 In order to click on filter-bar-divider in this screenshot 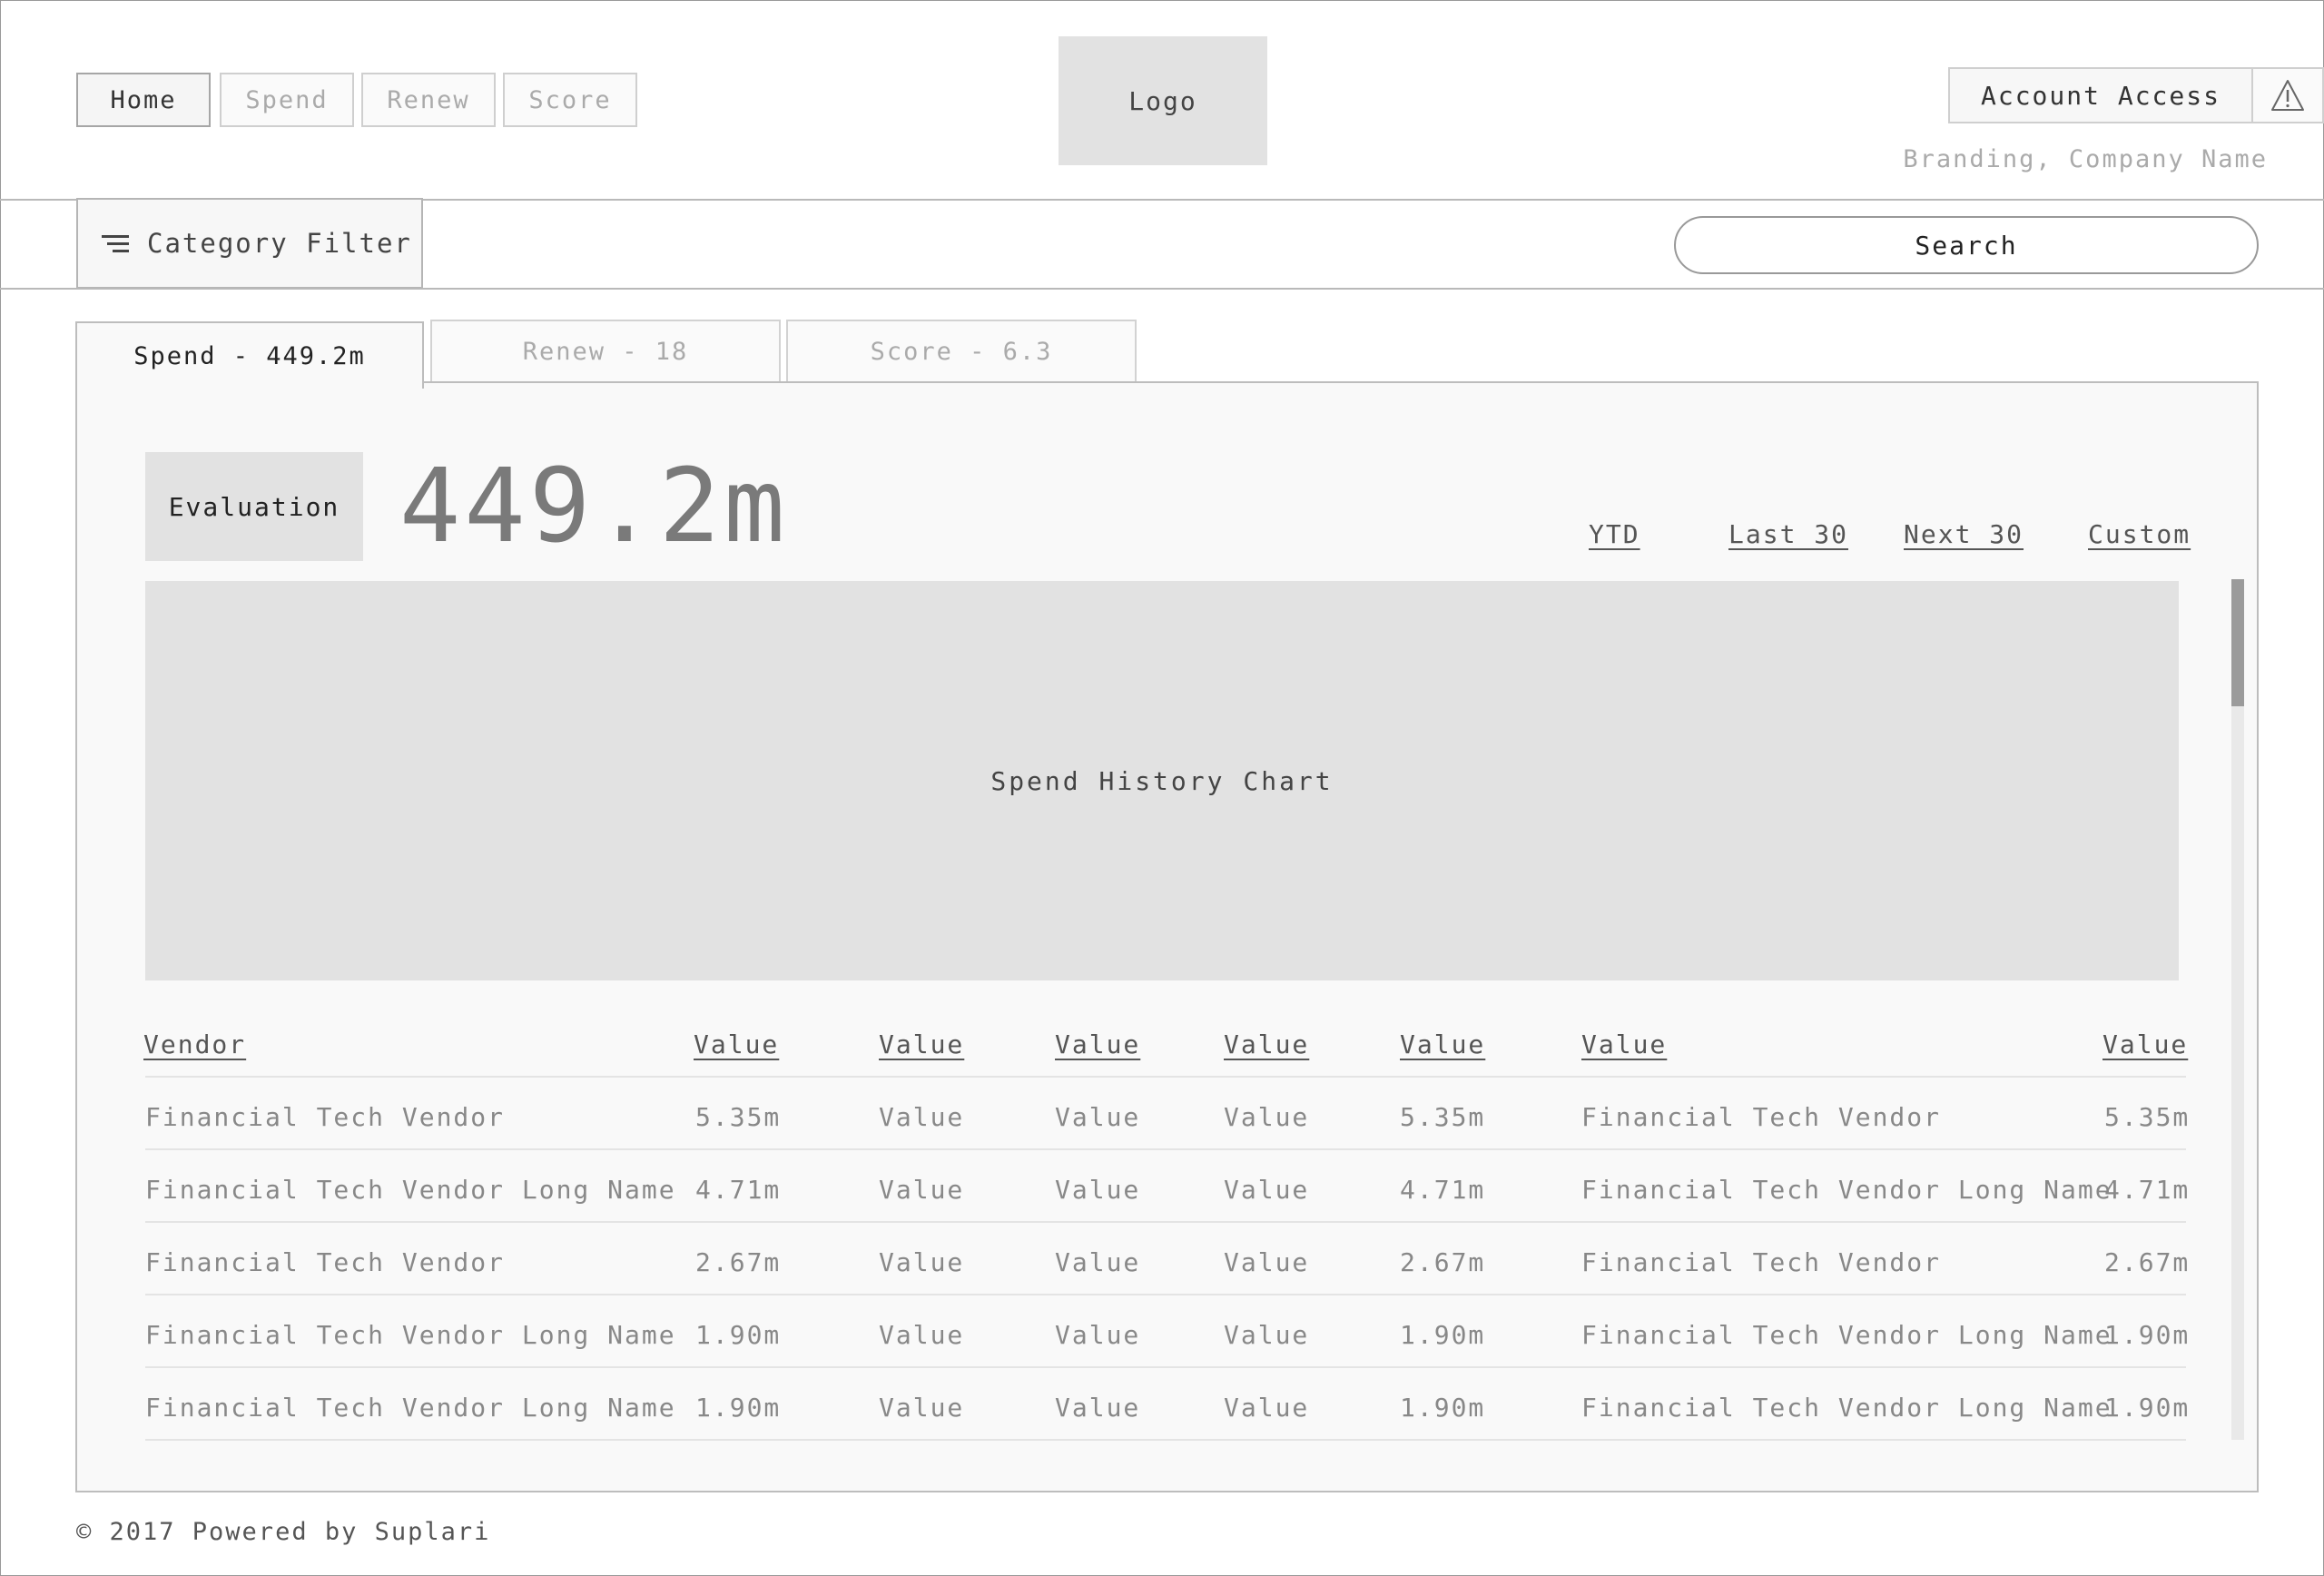, I will do `click(1162, 289)`.